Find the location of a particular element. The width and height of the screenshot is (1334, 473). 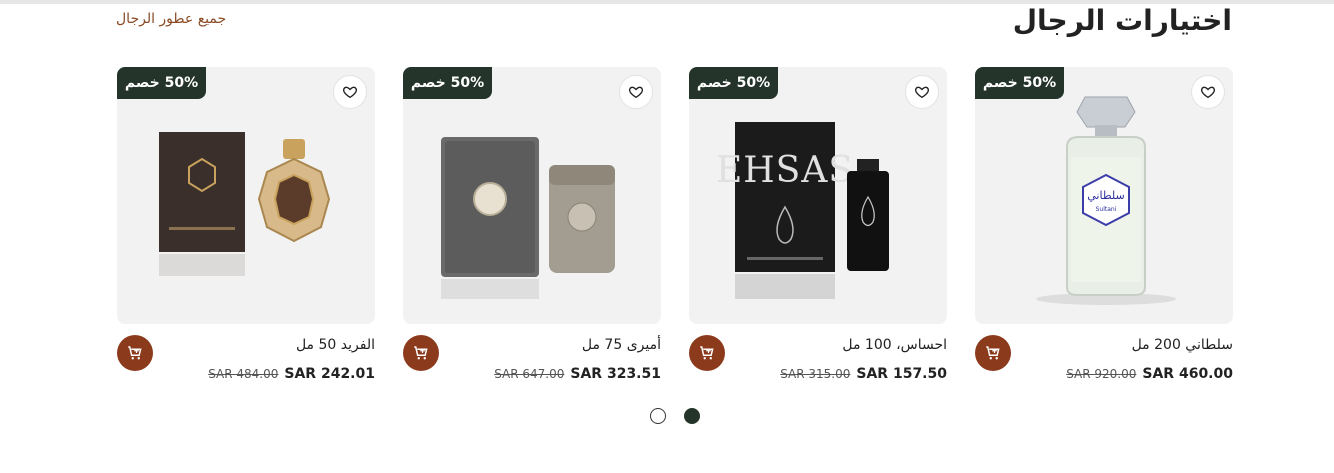

product-image-box: EHSAS 50% خصم is located at coordinates (818, 195).